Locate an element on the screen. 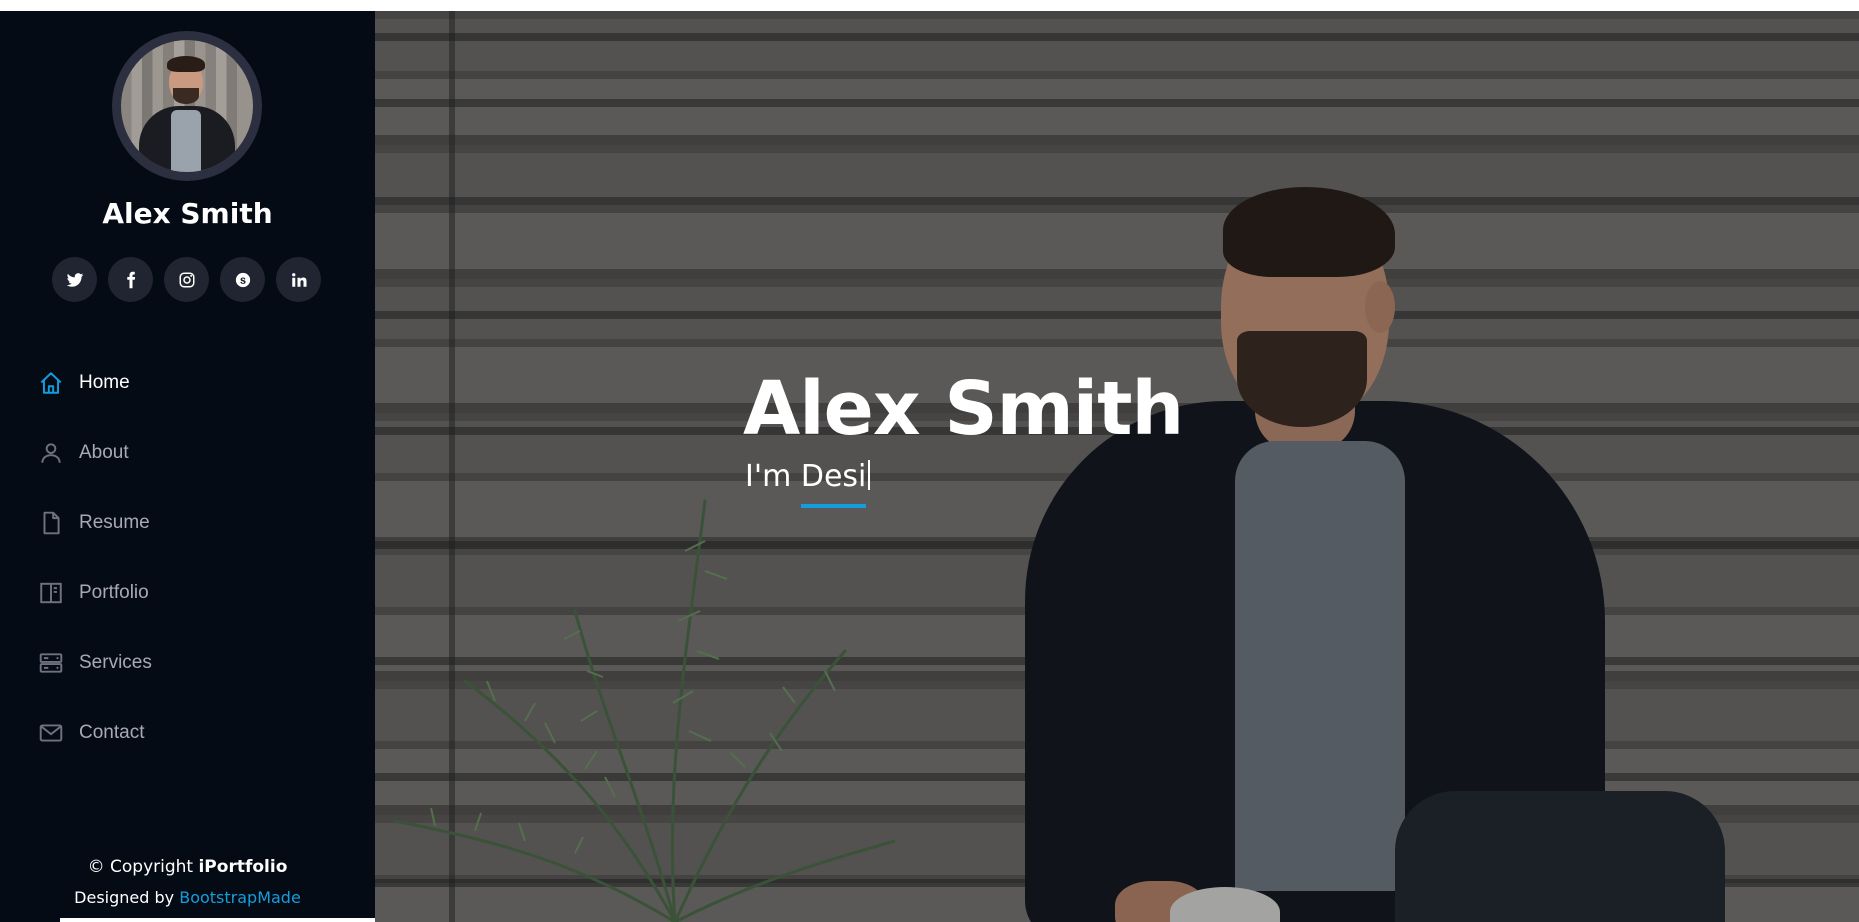 This screenshot has height=922, width=1859. twitter-link is located at coordinates (74, 279).